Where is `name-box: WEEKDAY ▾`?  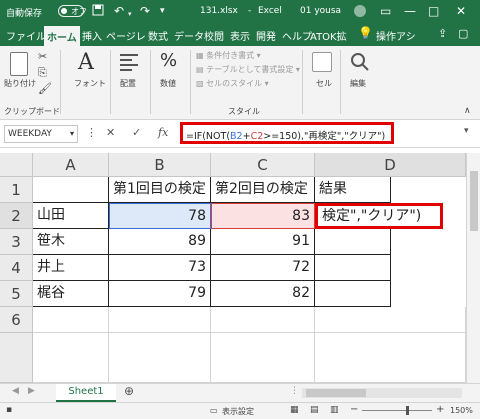
name-box: WEEKDAY ▾ is located at coordinates (41, 134).